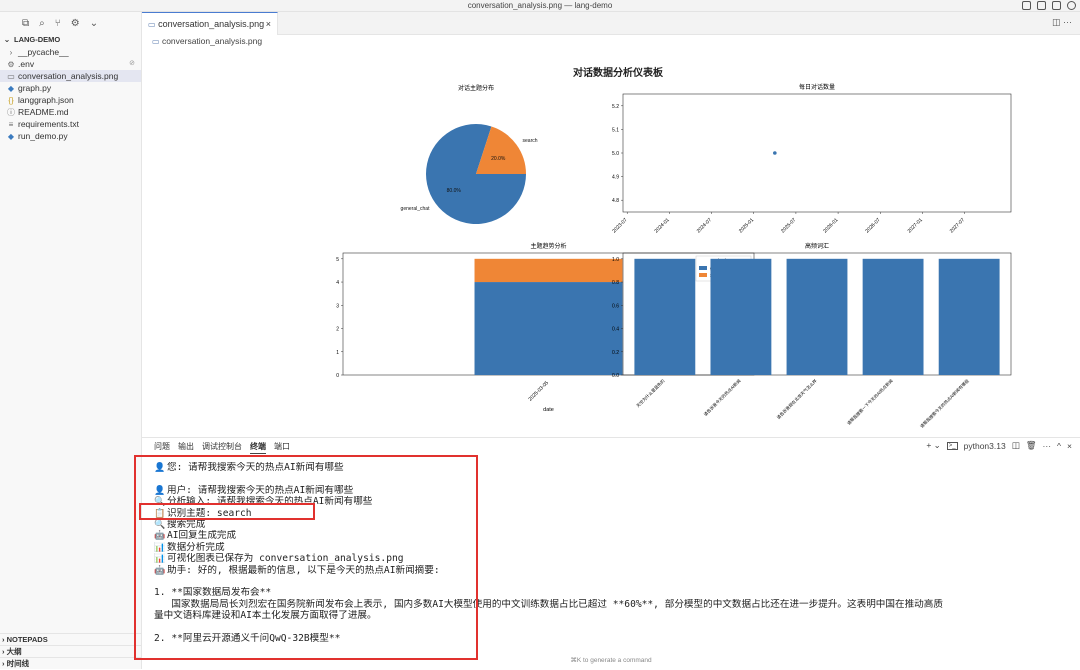  What do you see at coordinates (548, 246) in the screenshot?
I see `chart-title: 主题趋势分析` at bounding box center [548, 246].